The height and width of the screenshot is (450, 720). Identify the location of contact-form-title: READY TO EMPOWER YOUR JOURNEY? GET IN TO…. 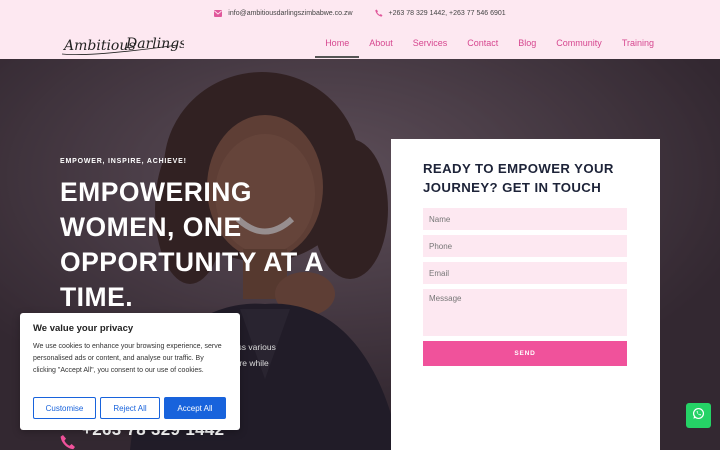
(518, 178).